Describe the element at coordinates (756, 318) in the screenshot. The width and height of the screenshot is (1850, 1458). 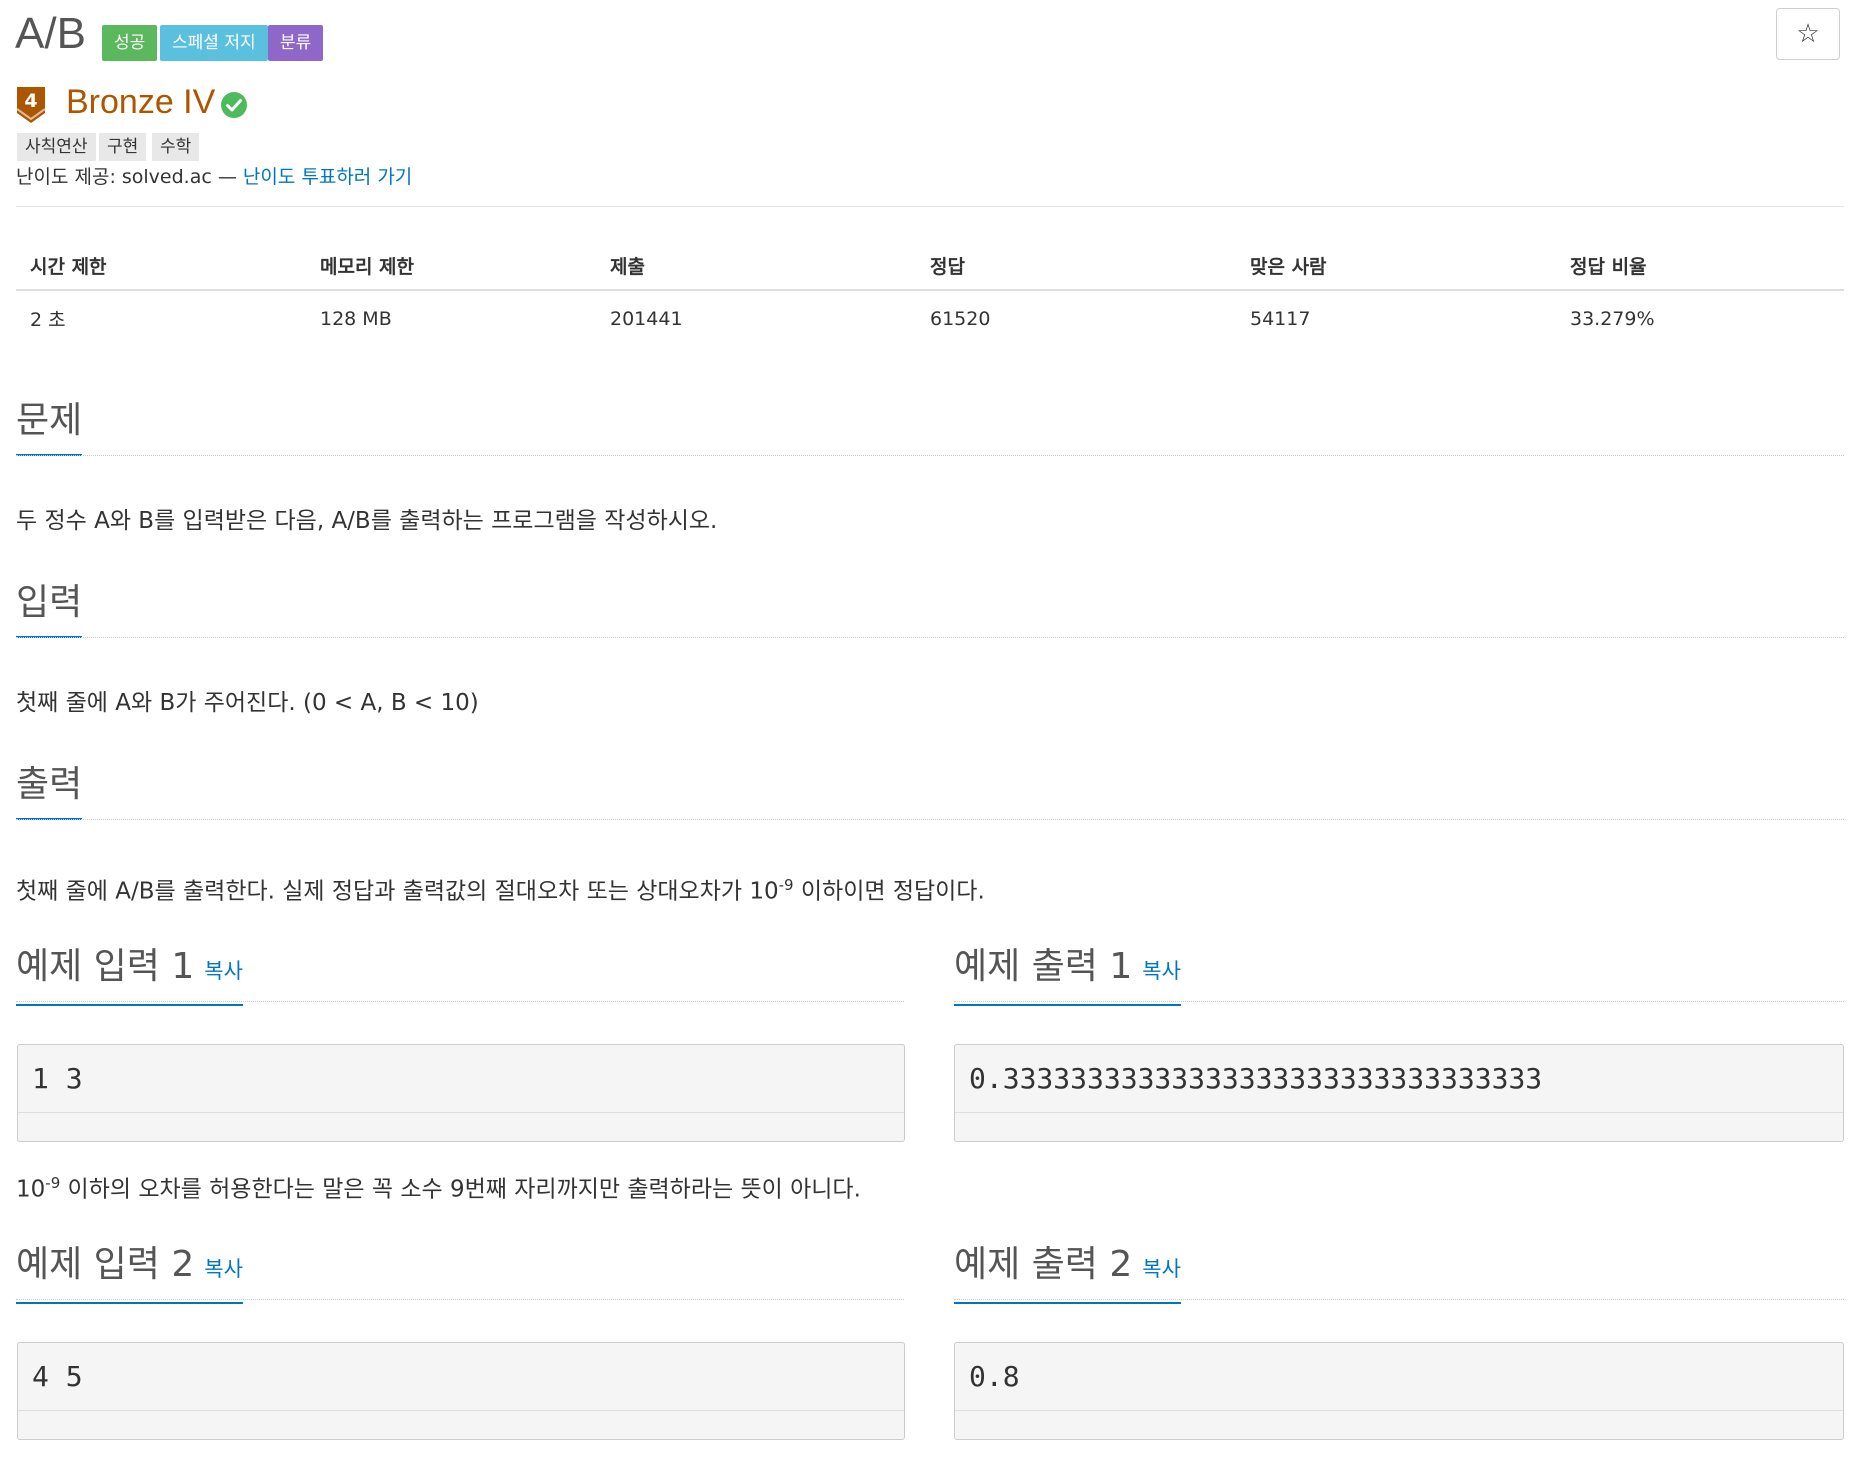
I see `value-submissions: 201441` at that location.